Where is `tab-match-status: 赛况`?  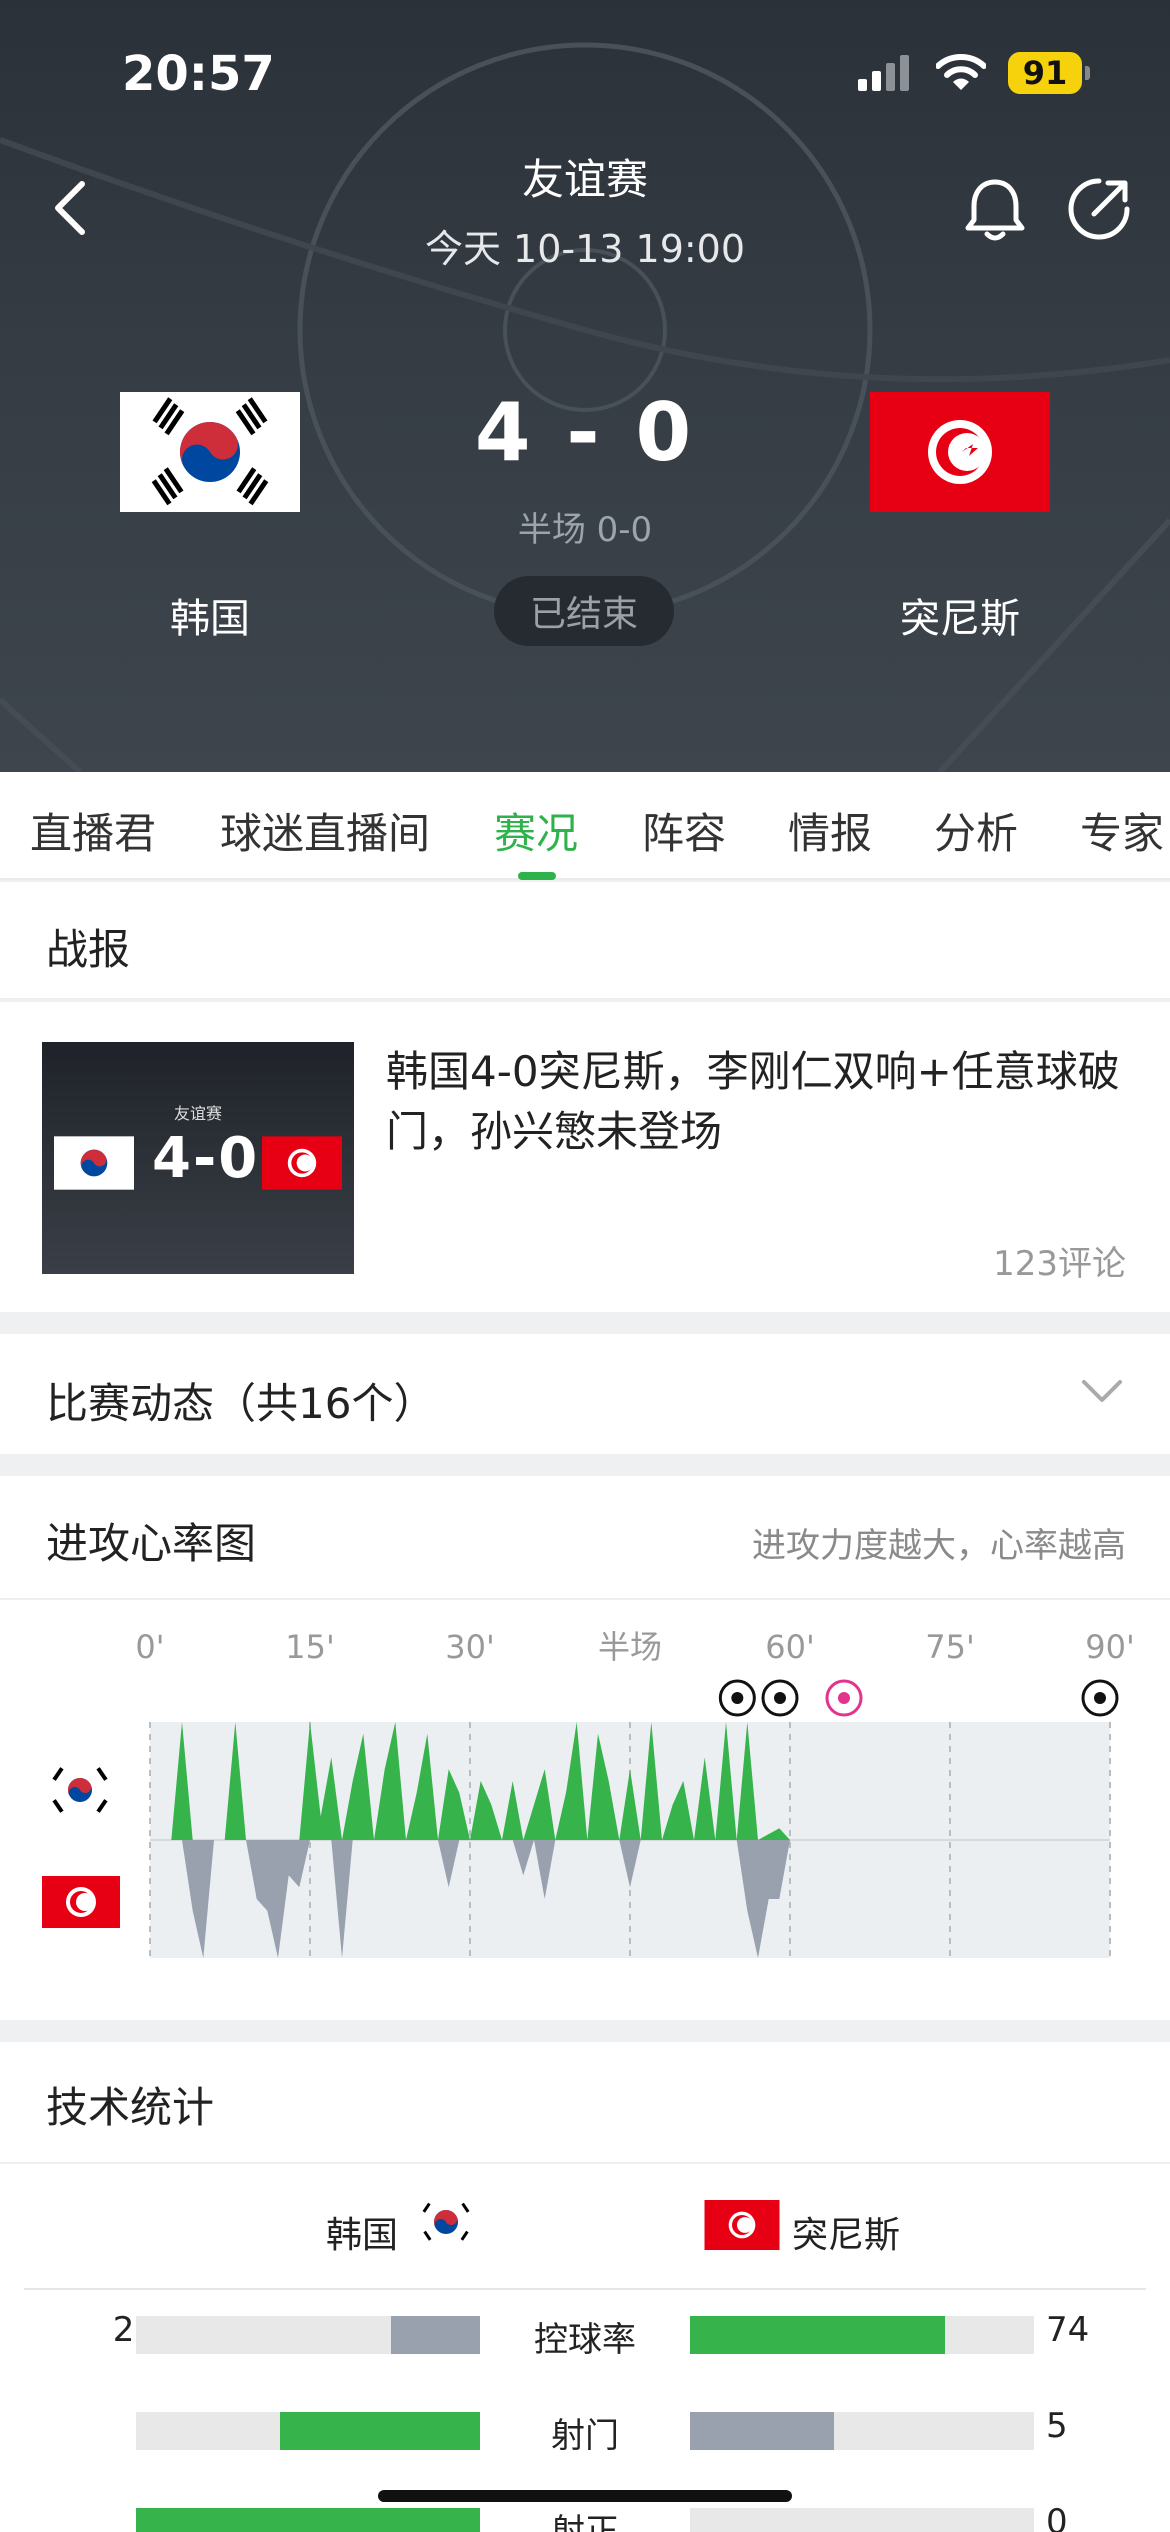 tab-match-status: 赛况 is located at coordinates (536, 830).